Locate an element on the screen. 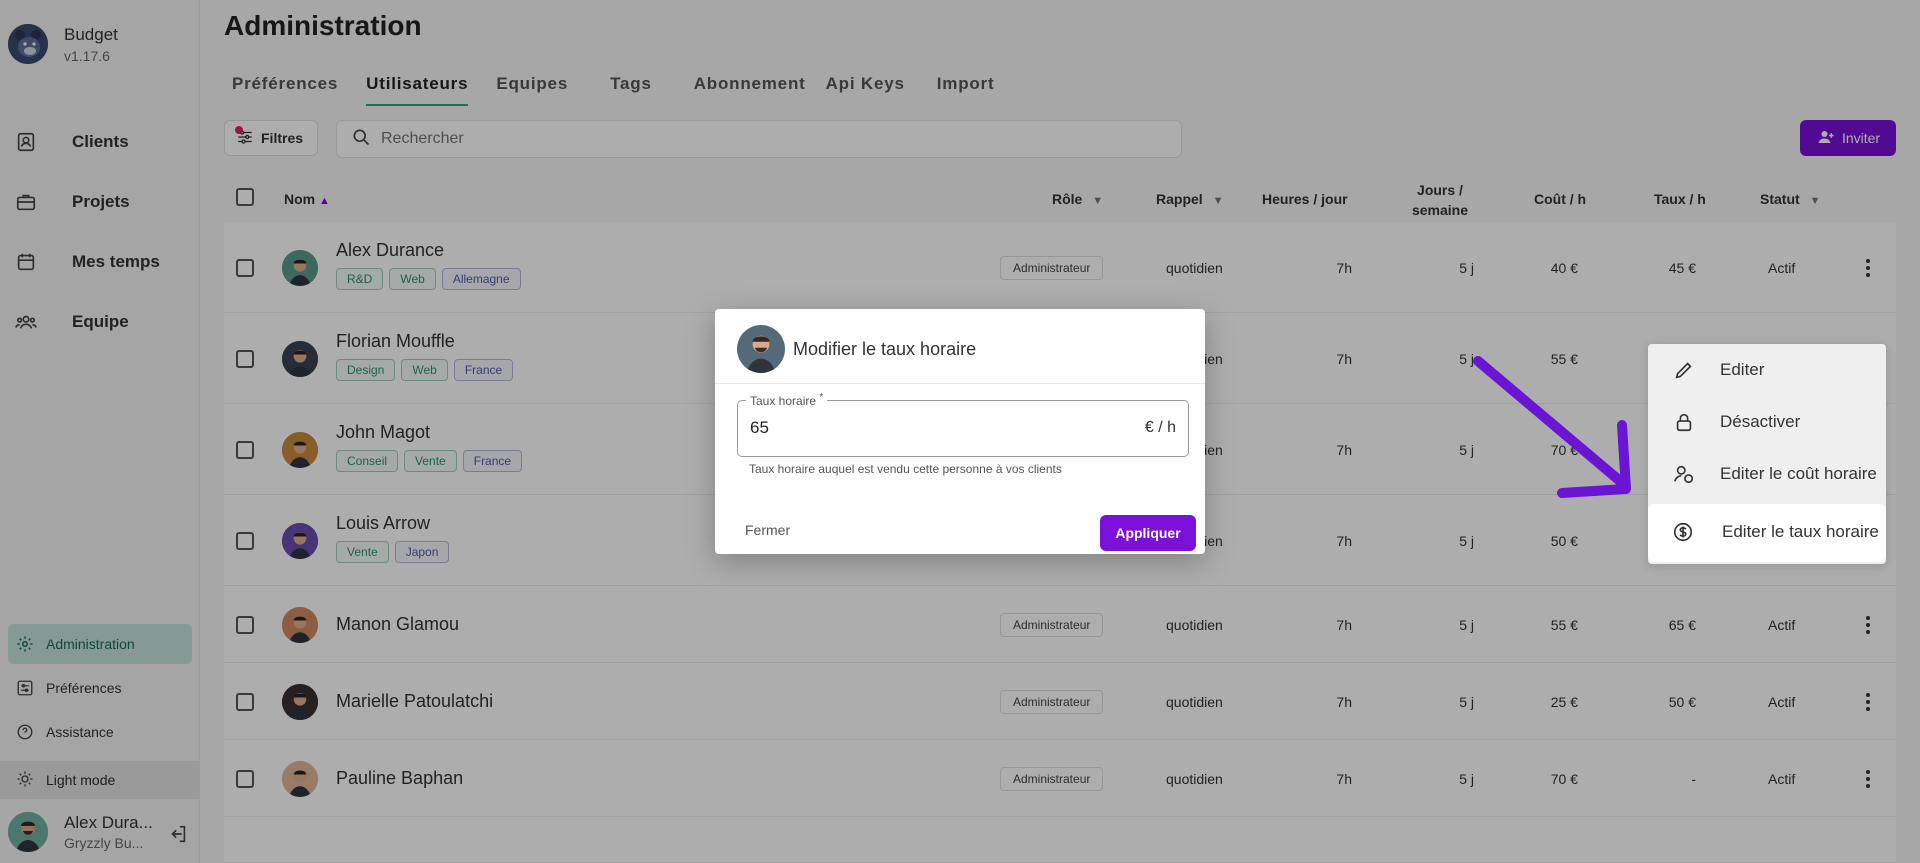  dialog-header: Modifier le taux horaire is located at coordinates (960, 346).